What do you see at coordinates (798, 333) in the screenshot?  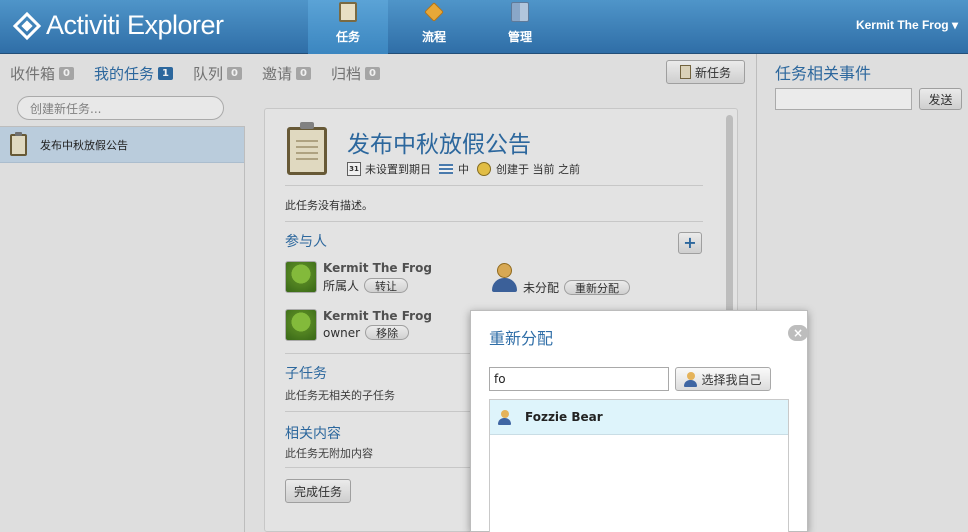 I see `close-icon: ×` at bounding box center [798, 333].